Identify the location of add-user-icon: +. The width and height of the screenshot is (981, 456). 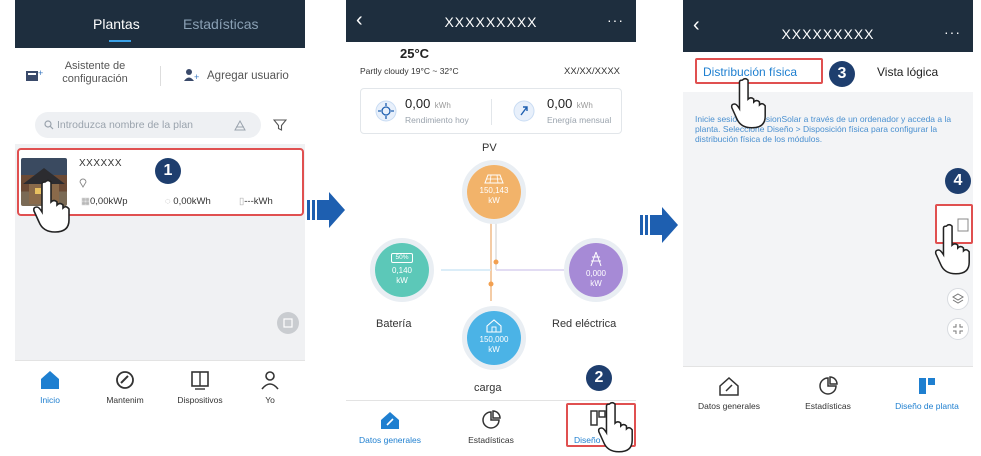
(191, 75).